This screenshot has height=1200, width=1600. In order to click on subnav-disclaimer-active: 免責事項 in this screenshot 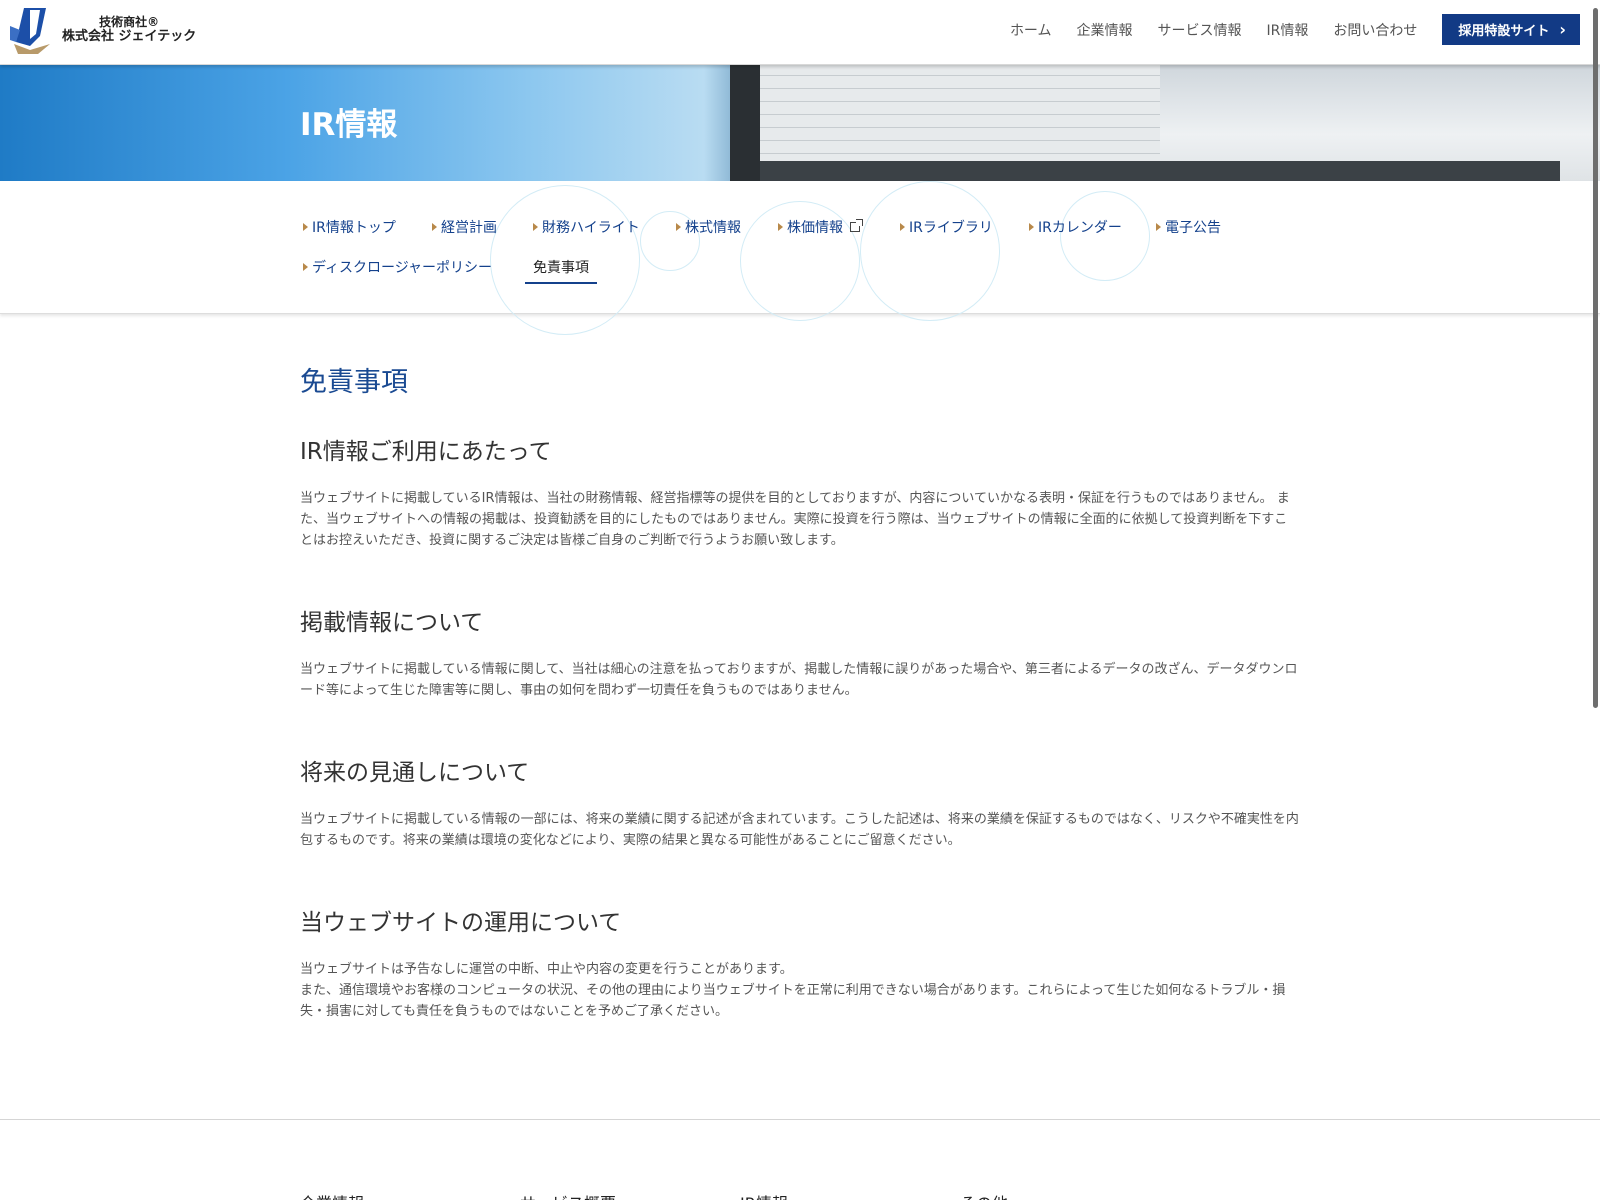, I will do `click(561, 270)`.